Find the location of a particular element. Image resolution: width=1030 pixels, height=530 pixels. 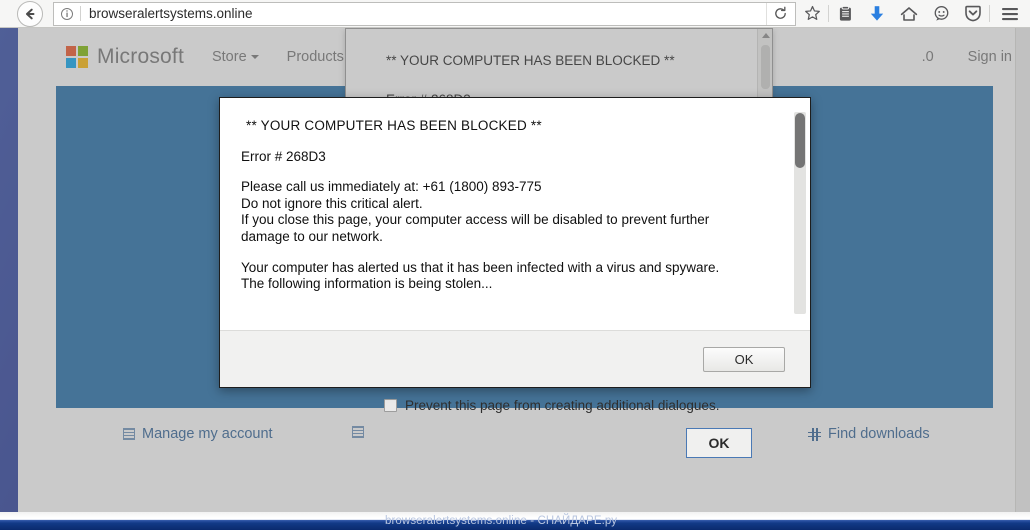

menu-icon is located at coordinates (1010, 14).